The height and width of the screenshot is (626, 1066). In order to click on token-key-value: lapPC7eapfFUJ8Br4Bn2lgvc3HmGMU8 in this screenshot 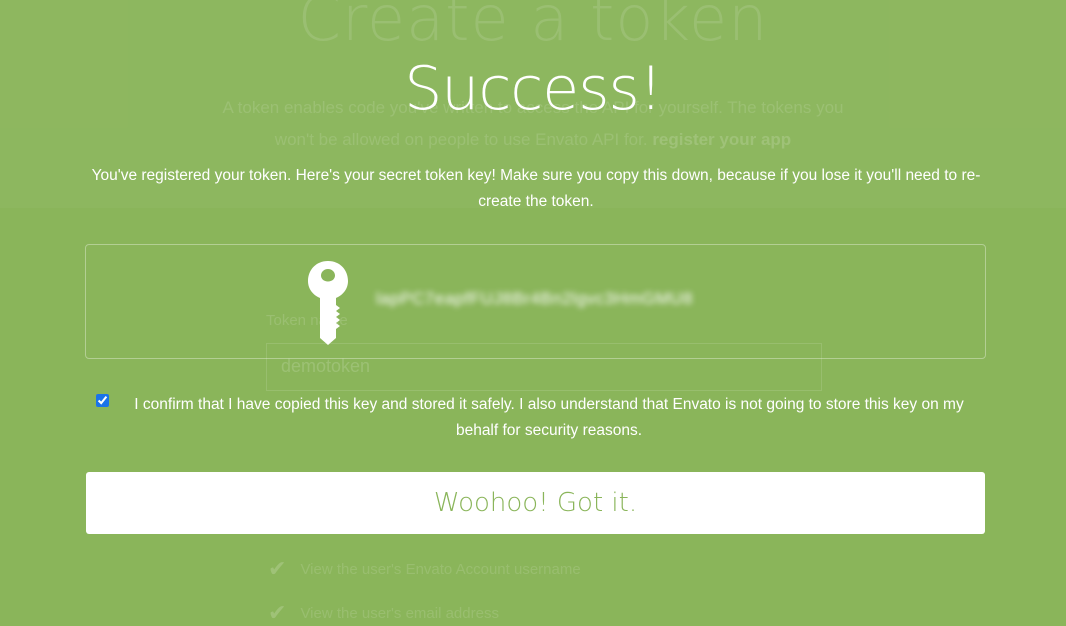, I will do `click(534, 299)`.